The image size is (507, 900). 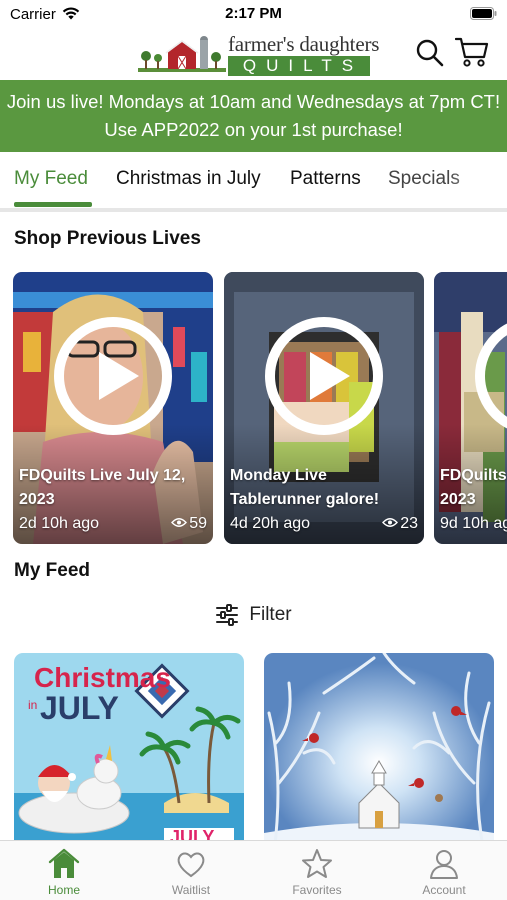 What do you see at coordinates (270, 614) in the screenshot?
I see `filter-label: Filter` at bounding box center [270, 614].